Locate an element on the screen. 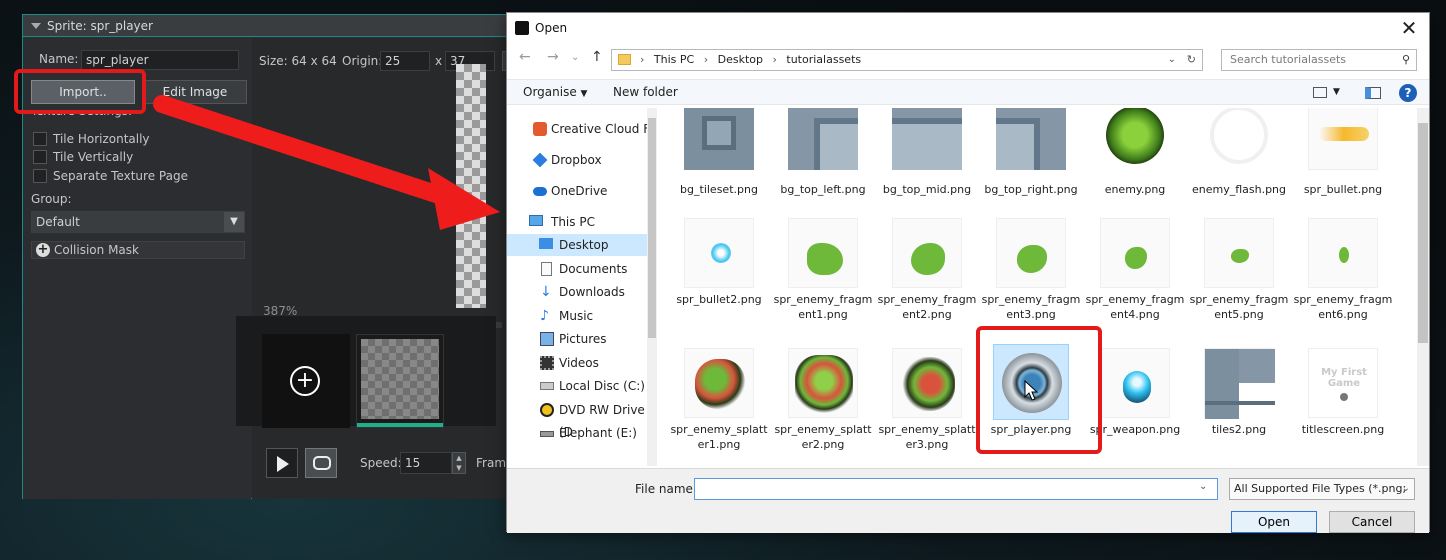  nav-item-downloads: ↓ Downloads is located at coordinates (582, 292).